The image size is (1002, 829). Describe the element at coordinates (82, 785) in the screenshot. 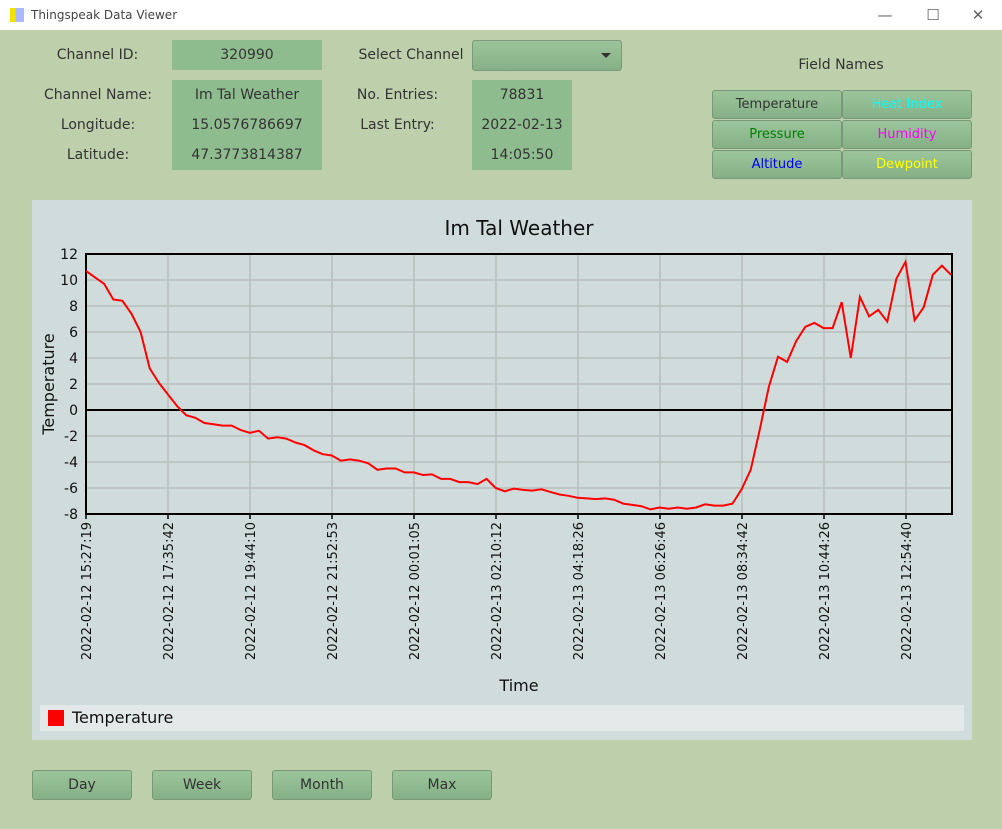

I see `day-button: Day` at that location.